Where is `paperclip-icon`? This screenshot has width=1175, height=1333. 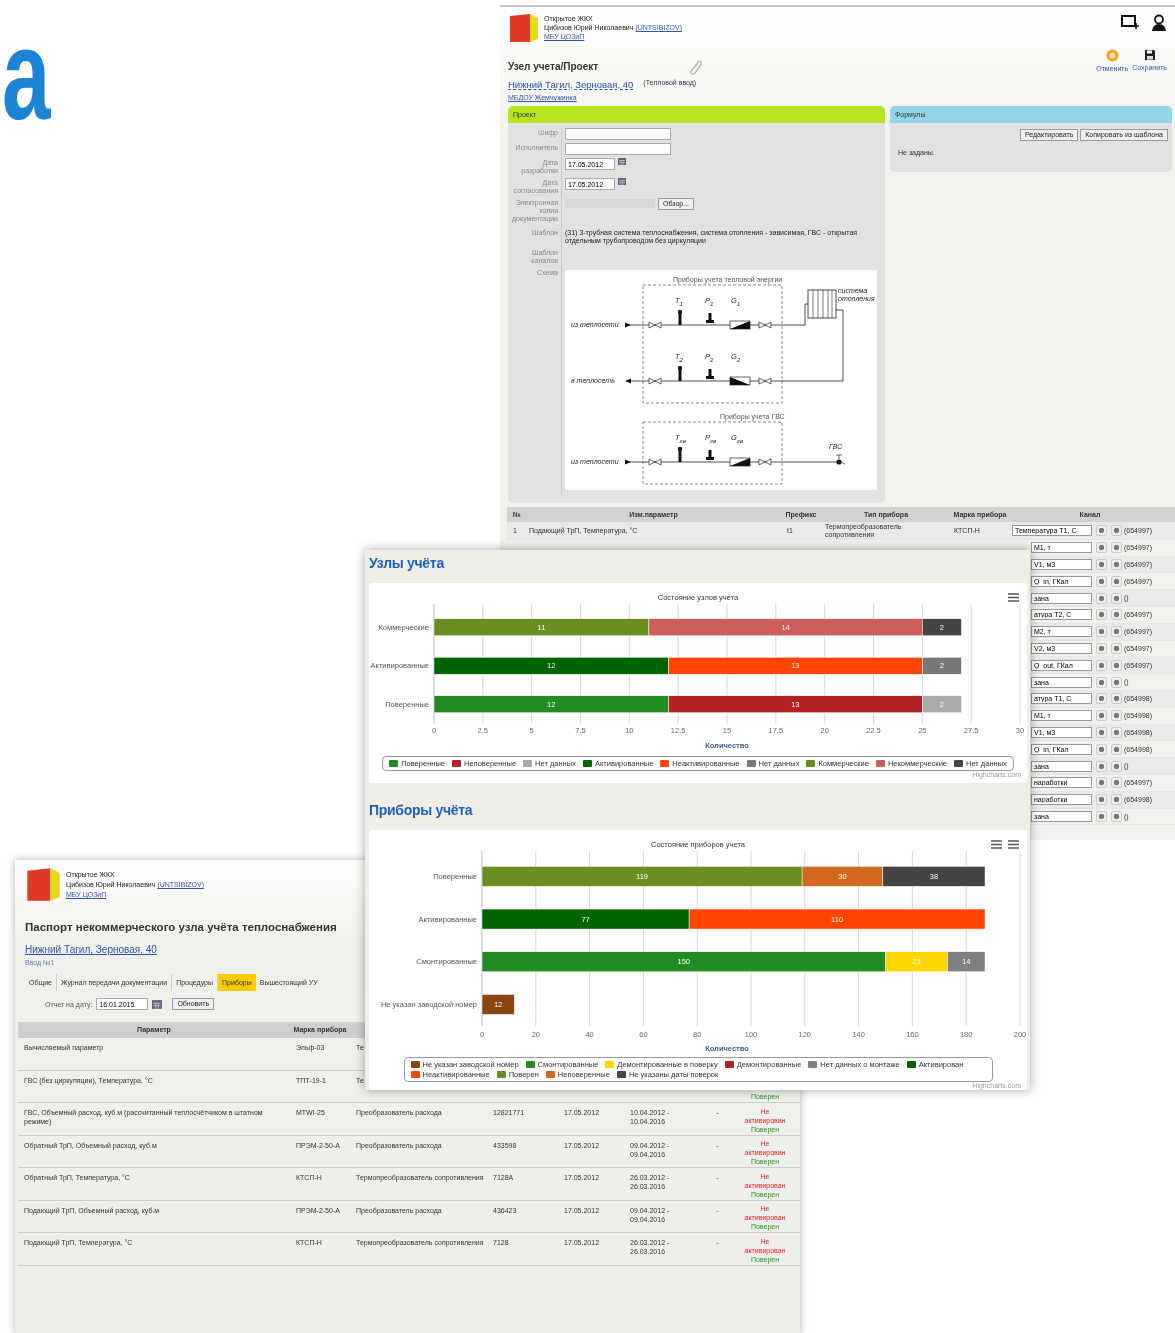 paperclip-icon is located at coordinates (696, 67).